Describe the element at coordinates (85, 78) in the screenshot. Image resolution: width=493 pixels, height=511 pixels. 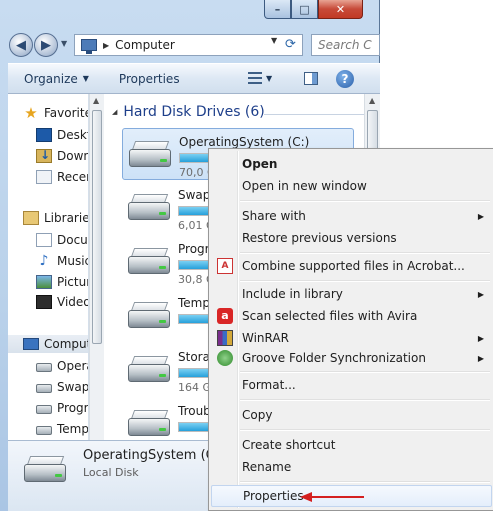
I see `chevron-down-icon: ▼` at that location.